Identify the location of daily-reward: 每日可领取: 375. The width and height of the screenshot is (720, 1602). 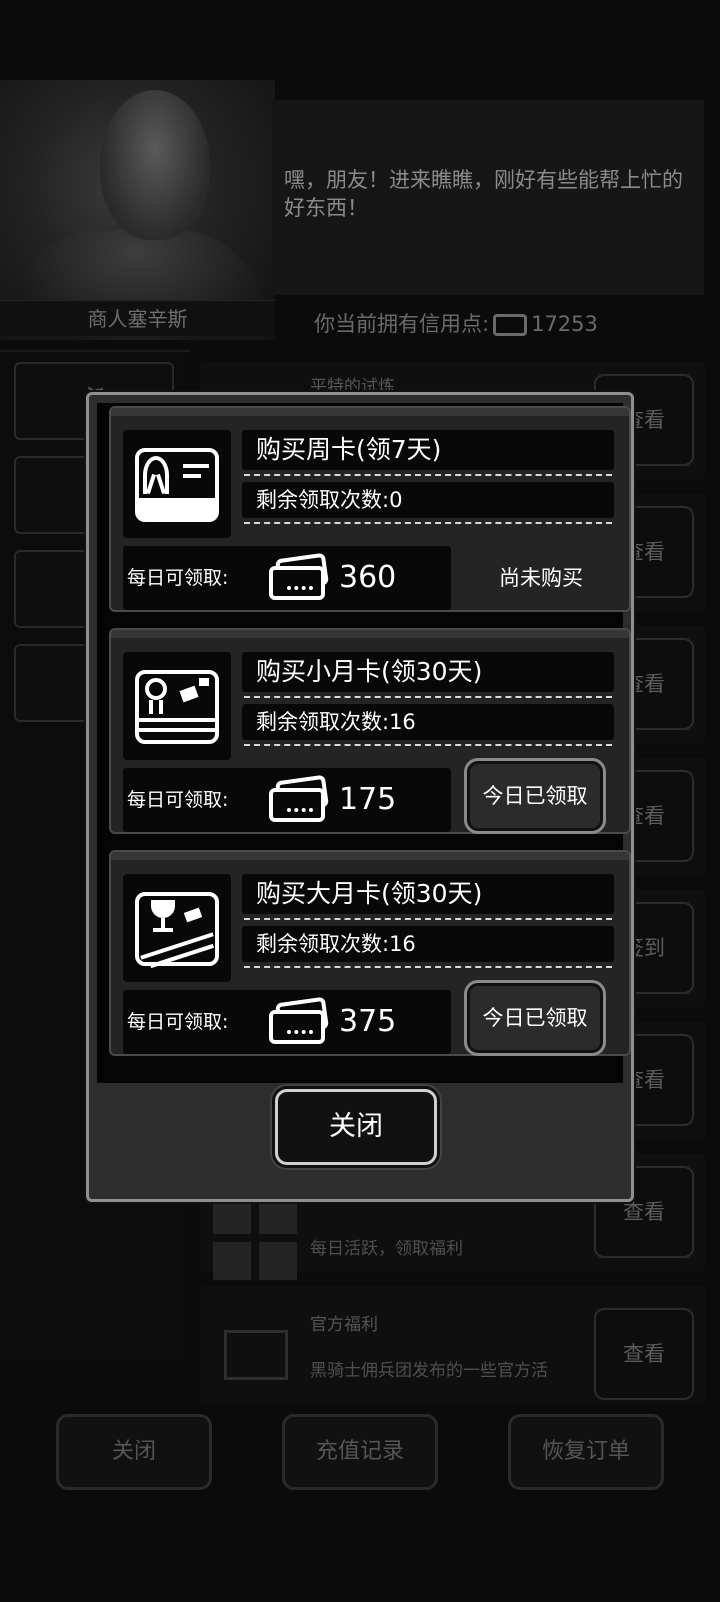
(287, 1022).